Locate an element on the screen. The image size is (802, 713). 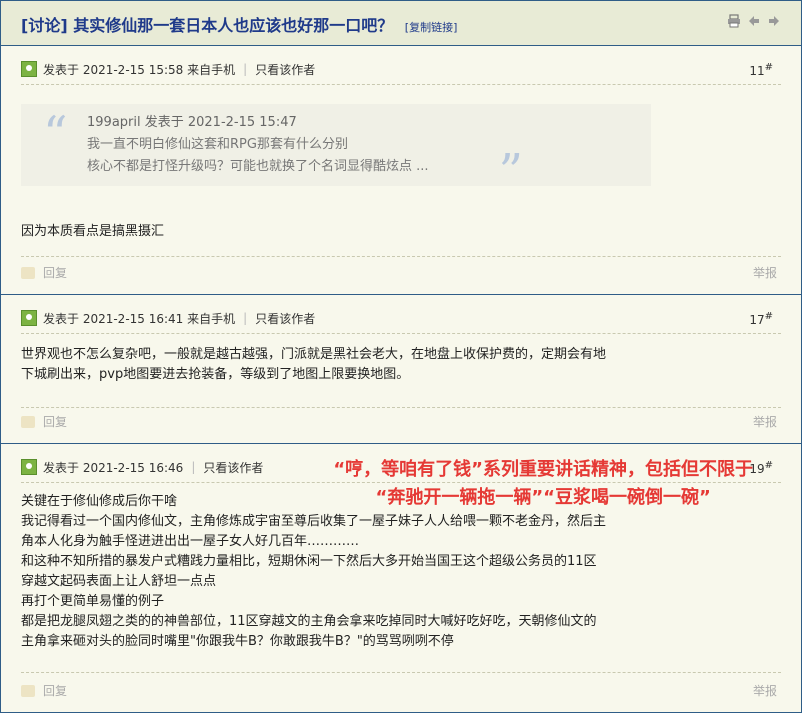
thread-tools is located at coordinates (754, 21).